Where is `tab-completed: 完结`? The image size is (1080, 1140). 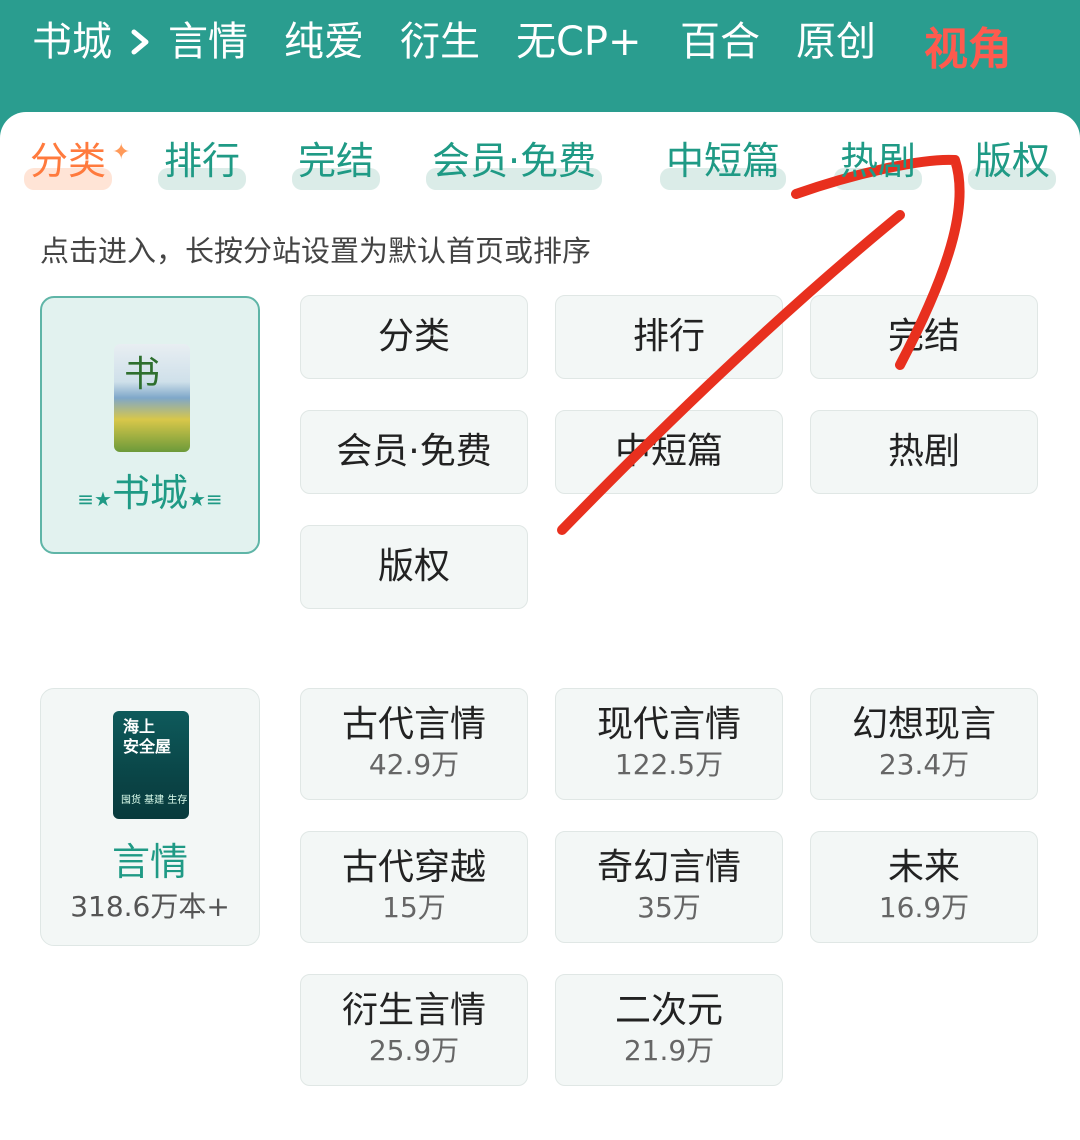
tab-completed: 完结 is located at coordinates (336, 163).